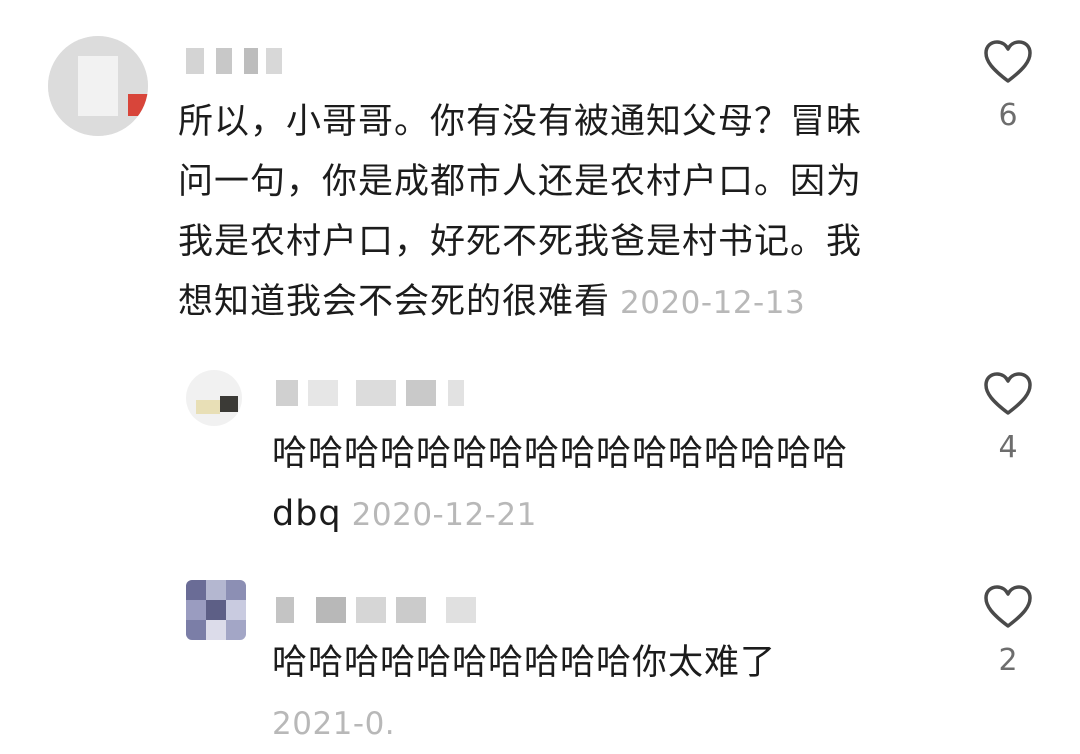 The width and height of the screenshot is (1080, 754). Describe the element at coordinates (560, 484) in the screenshot. I see `reply-text: 哈哈哈哈哈哈哈哈哈哈哈哈哈哈哈哈 dbq 2020-12-21` at that location.